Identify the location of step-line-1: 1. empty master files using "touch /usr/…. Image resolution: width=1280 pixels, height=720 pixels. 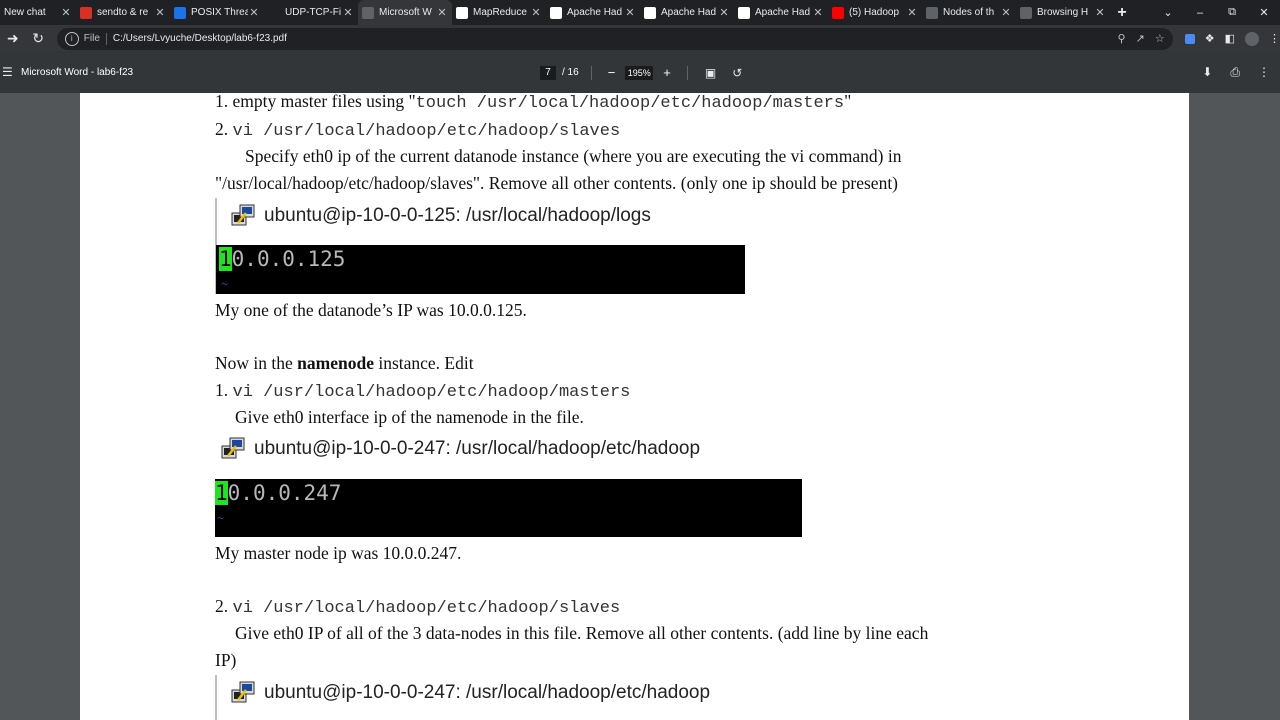
(533, 103).